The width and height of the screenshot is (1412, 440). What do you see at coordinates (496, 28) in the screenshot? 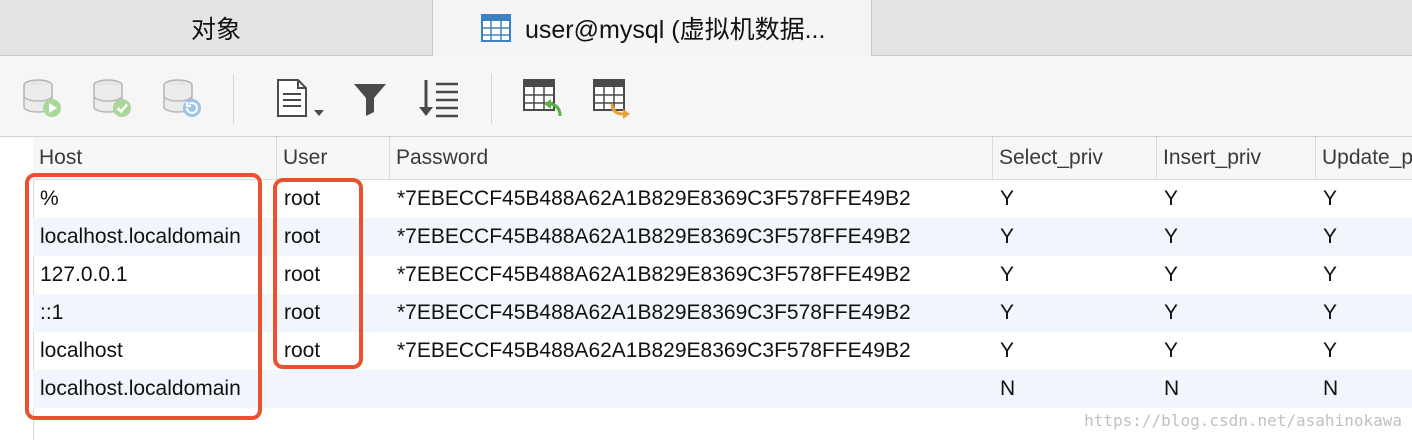
I see `table-icon` at bounding box center [496, 28].